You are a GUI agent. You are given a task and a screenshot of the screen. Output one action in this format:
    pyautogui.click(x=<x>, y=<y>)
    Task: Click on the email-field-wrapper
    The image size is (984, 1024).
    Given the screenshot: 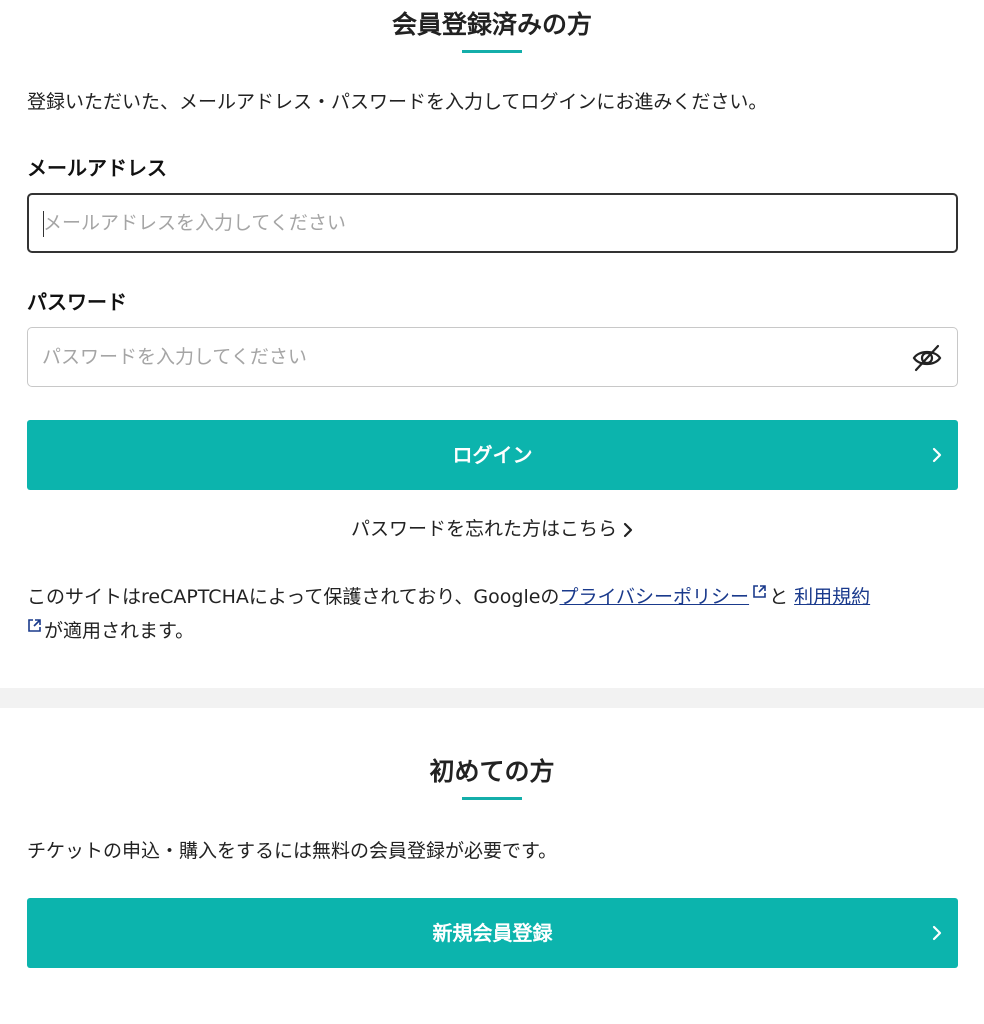 What is the action you would take?
    pyautogui.click(x=492, y=223)
    